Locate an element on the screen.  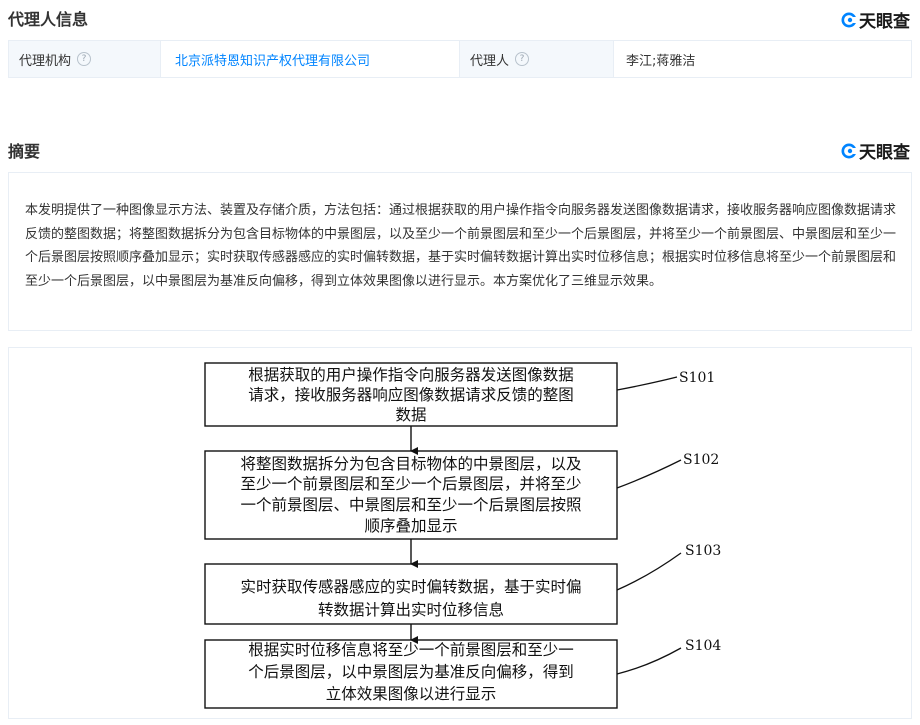
agent-label-cell: 代理人 ? is located at coordinates (537, 59).